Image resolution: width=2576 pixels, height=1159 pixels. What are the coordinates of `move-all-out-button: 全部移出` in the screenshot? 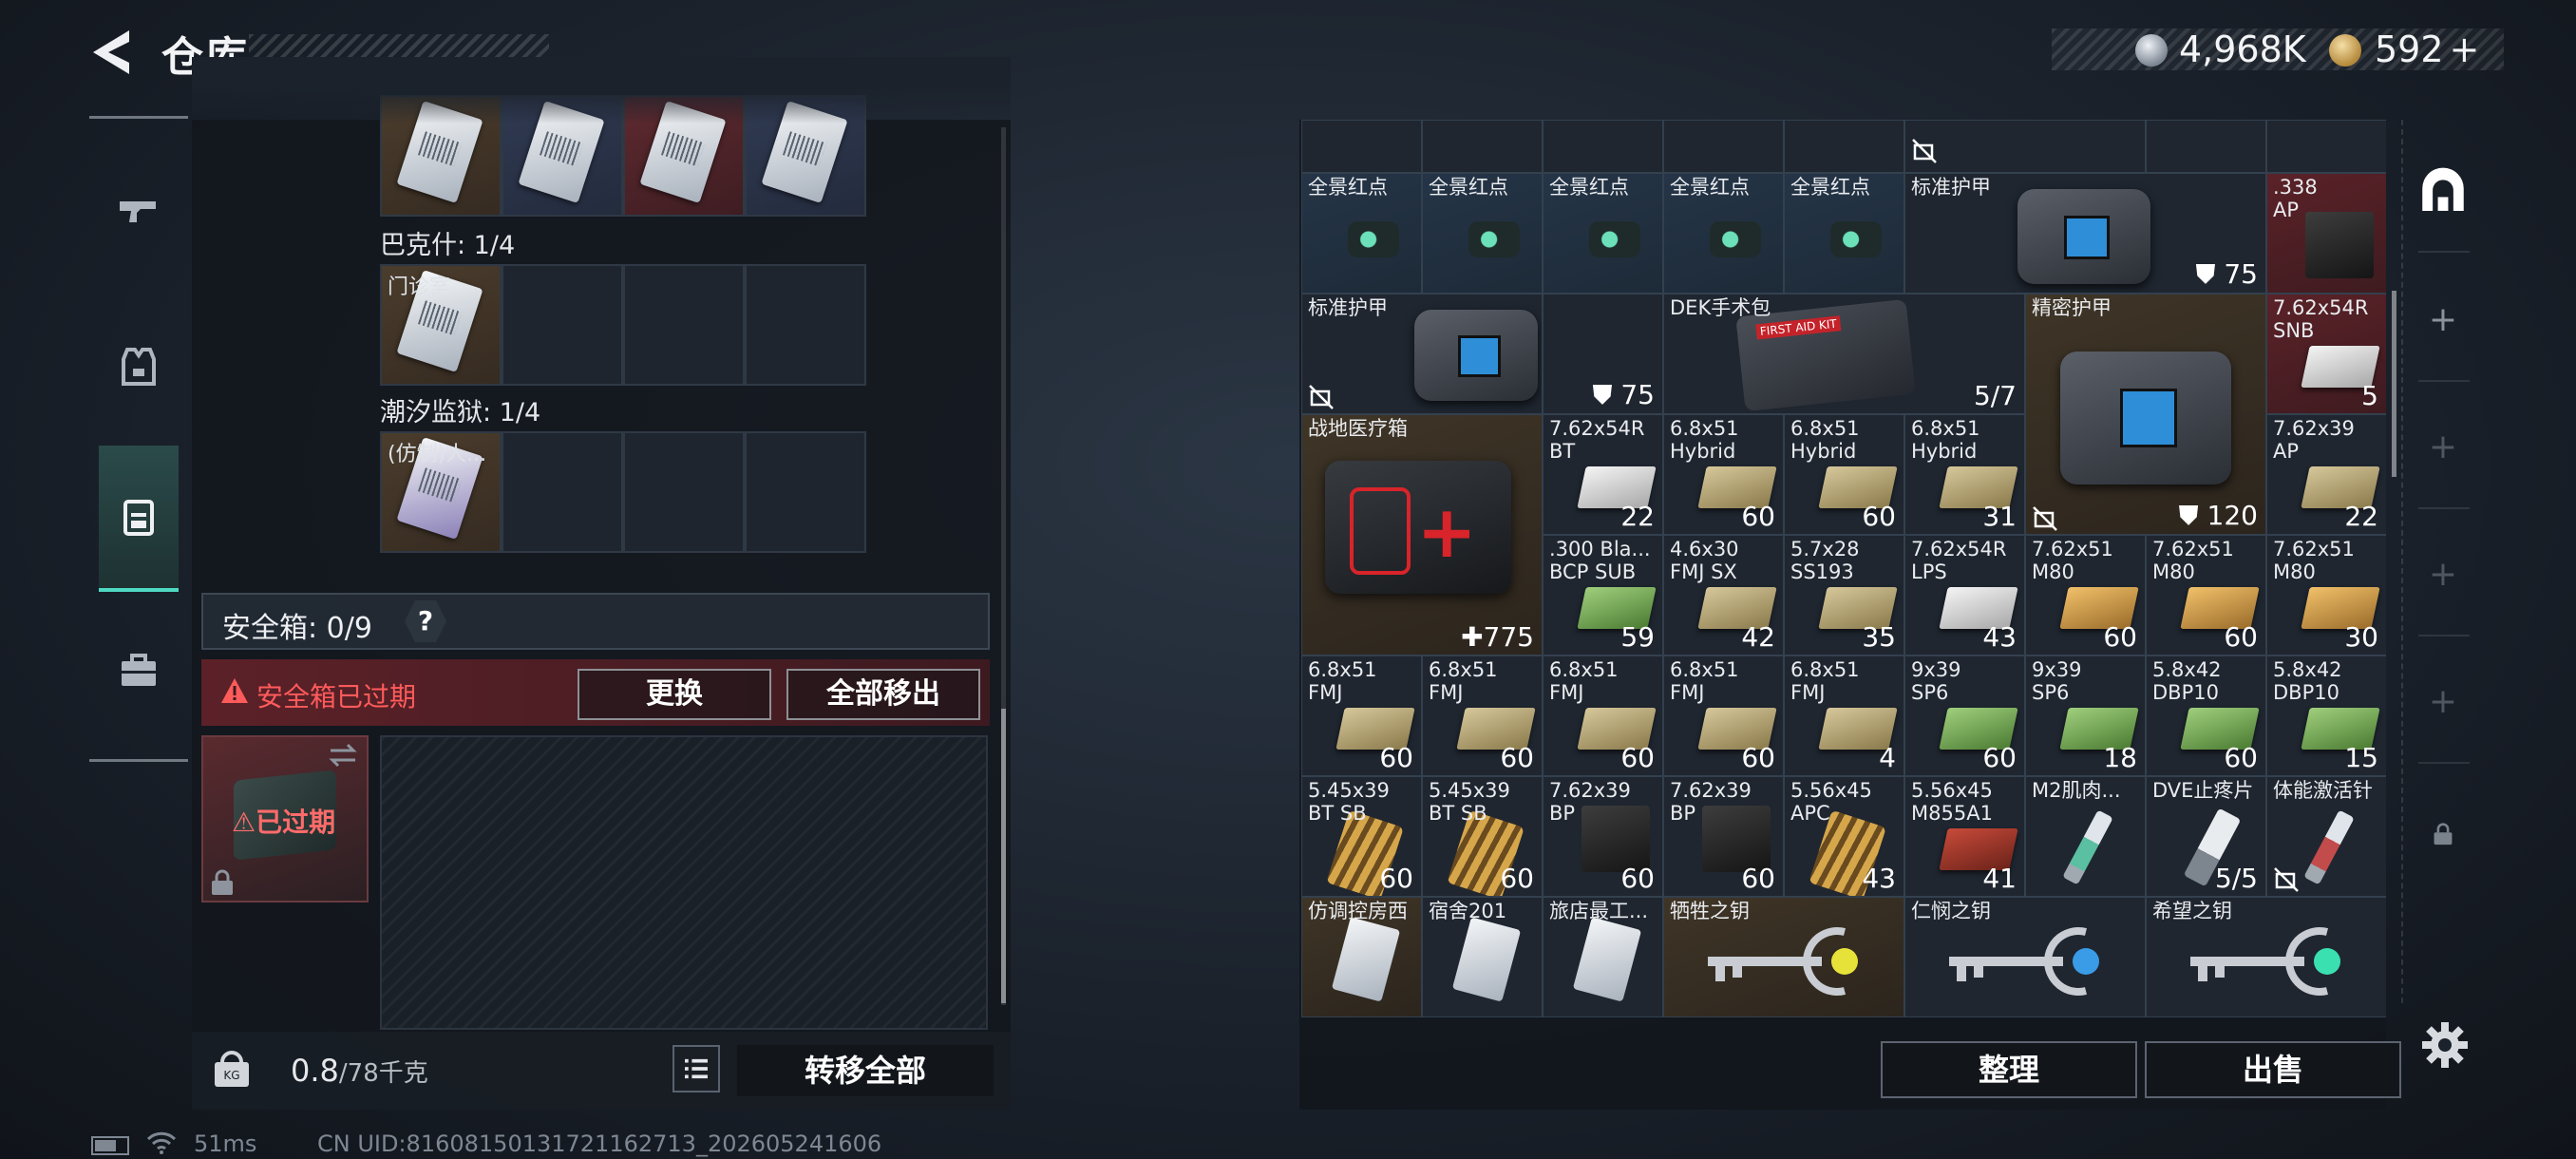 It's located at (883, 694).